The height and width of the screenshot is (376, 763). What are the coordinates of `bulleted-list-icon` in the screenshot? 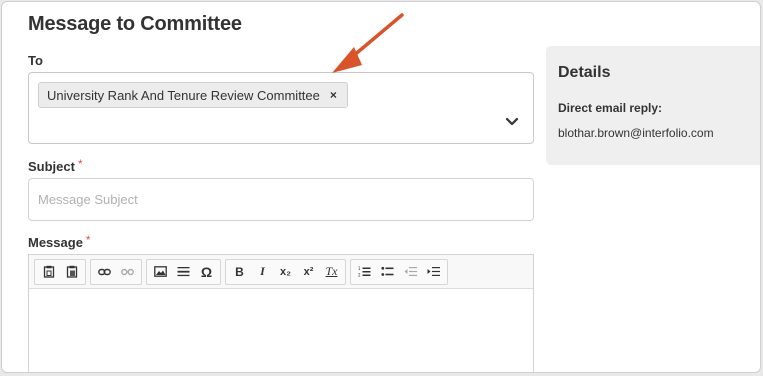 It's located at (387, 272).